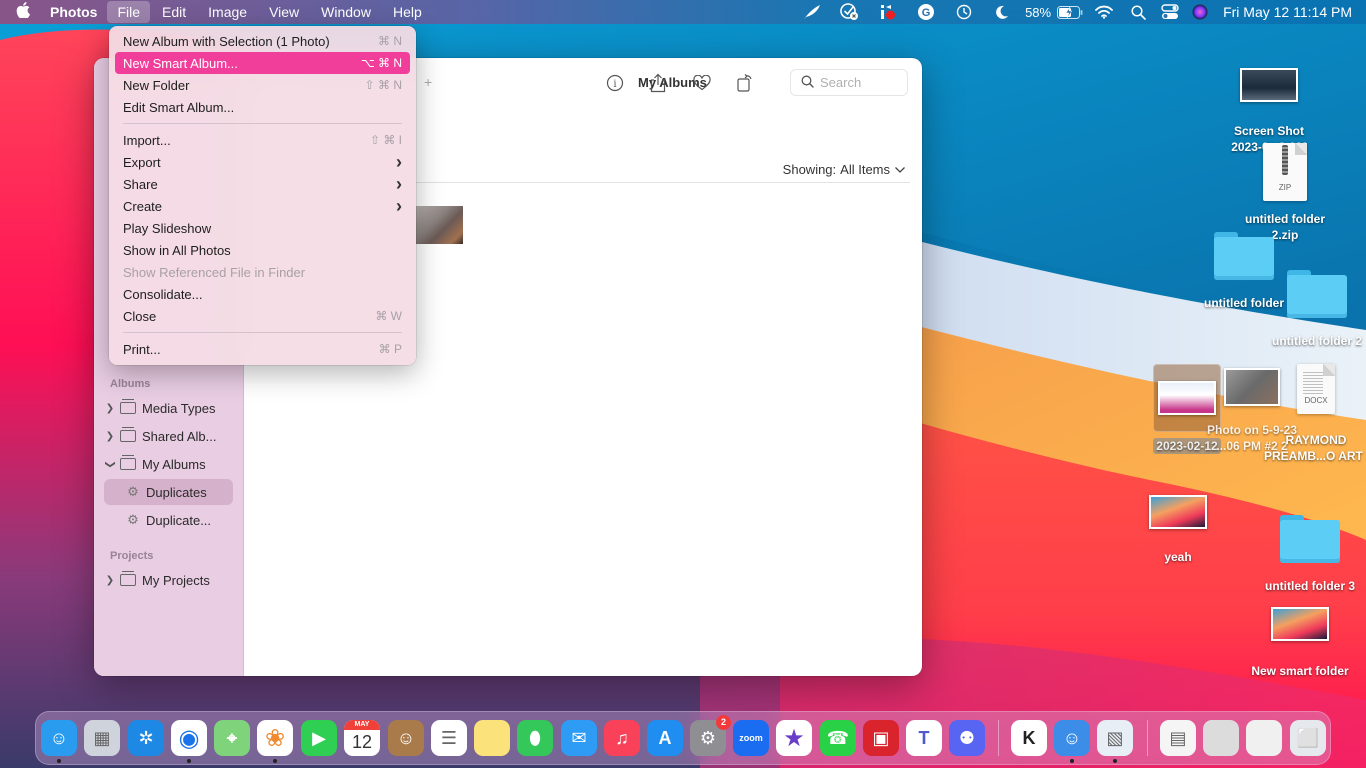 This screenshot has height=768, width=1366. What do you see at coordinates (812, 12) in the screenshot?
I see `feather-icon` at bounding box center [812, 12].